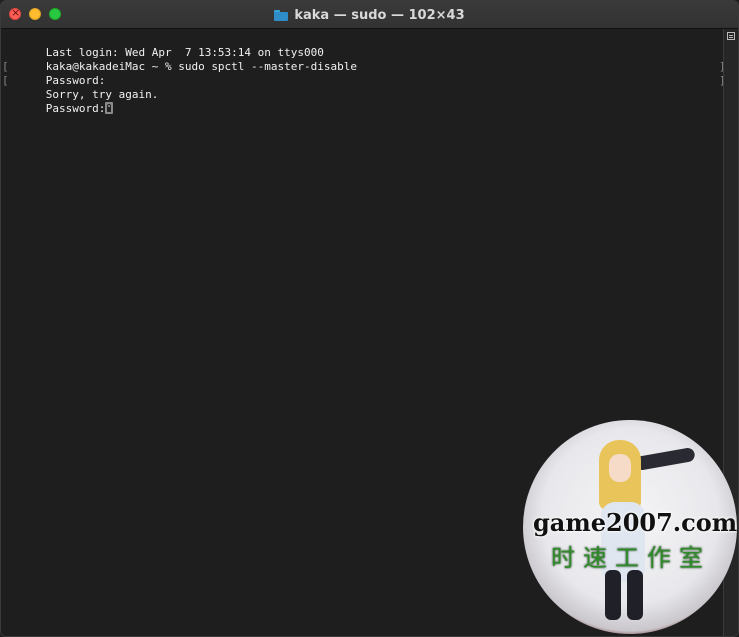 This screenshot has width=739, height=637. What do you see at coordinates (620, 468) in the screenshot?
I see `watermark-face` at bounding box center [620, 468].